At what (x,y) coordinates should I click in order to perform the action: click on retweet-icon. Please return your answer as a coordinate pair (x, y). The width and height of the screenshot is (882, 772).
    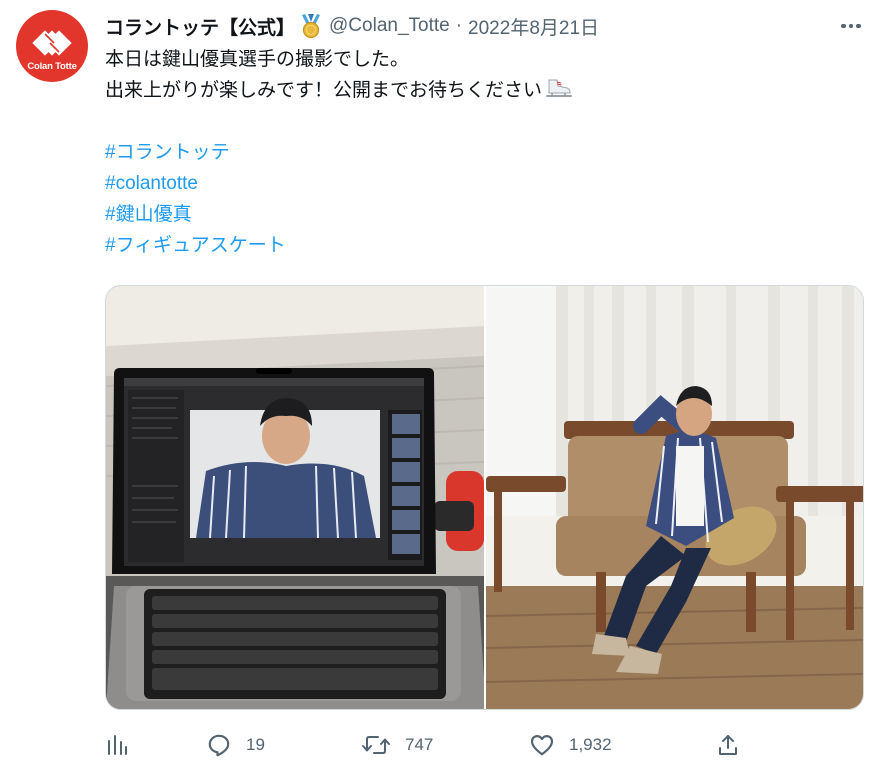
    Looking at the image, I should click on (376, 745).